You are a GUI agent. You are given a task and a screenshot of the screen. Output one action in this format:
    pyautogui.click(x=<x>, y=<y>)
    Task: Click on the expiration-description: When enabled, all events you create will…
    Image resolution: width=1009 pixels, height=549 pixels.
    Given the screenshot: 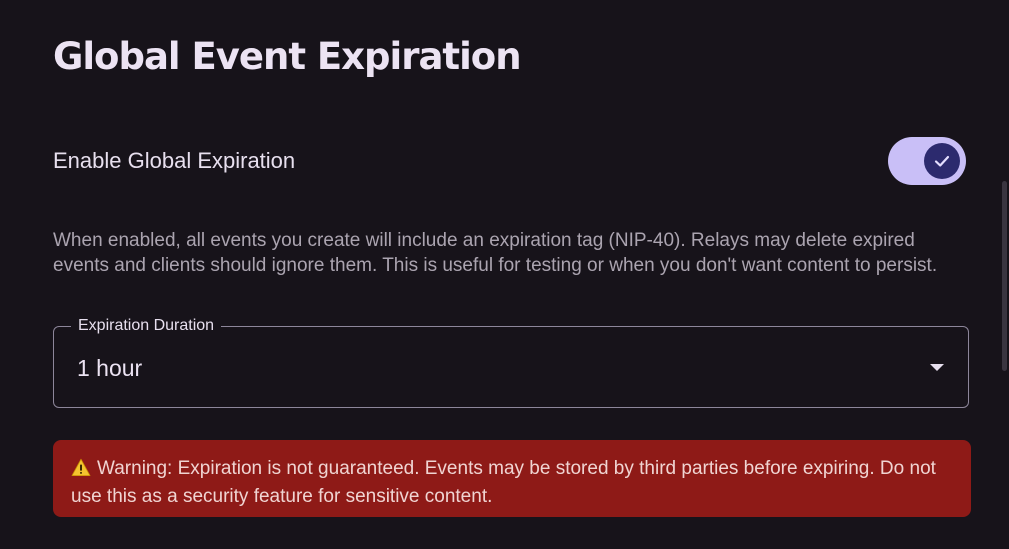 What is the action you would take?
    pyautogui.click(x=495, y=253)
    